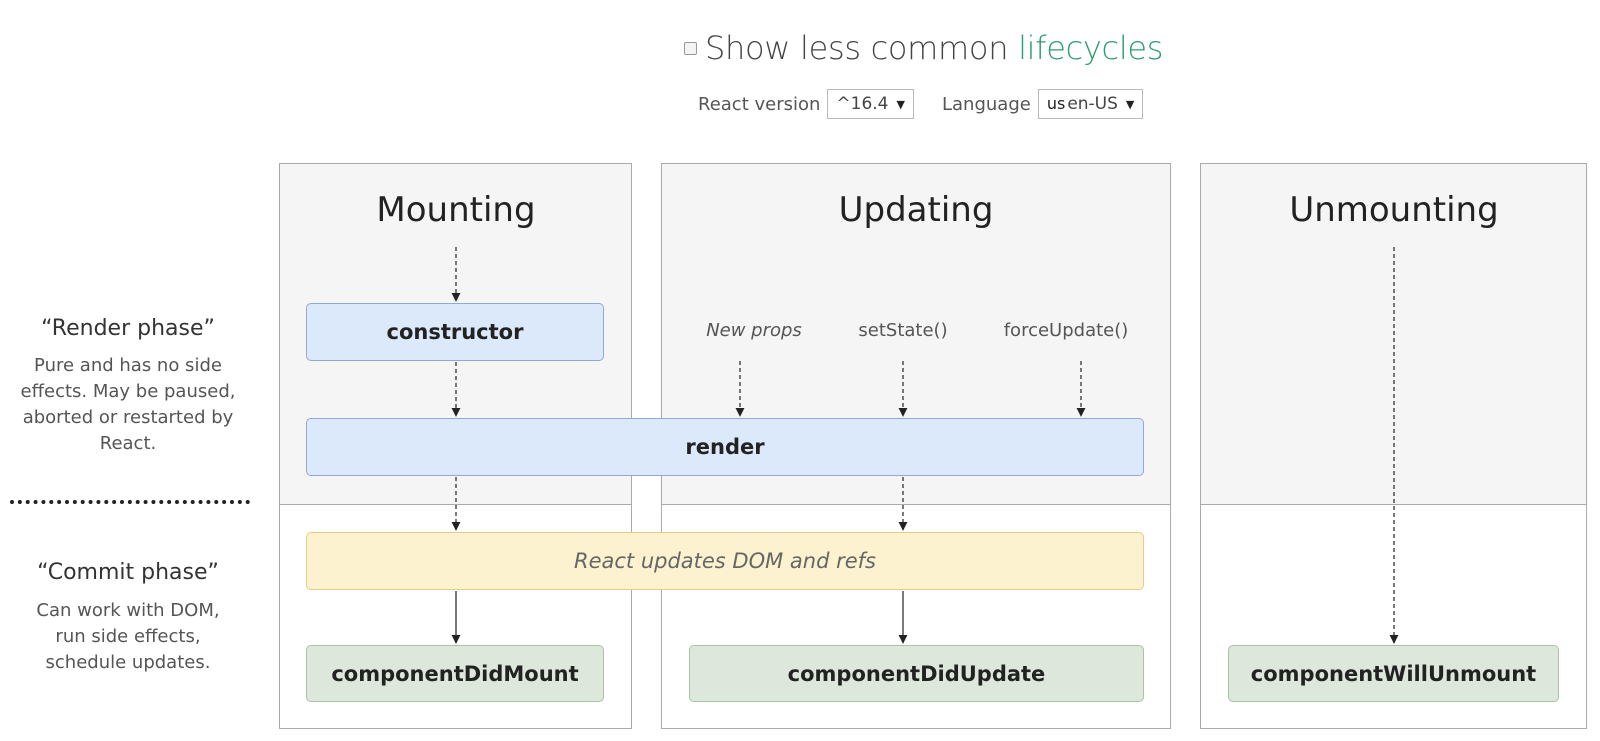  Describe the element at coordinates (916, 673) in the screenshot. I see `component-did-update-node: componentDidUpdate` at that location.